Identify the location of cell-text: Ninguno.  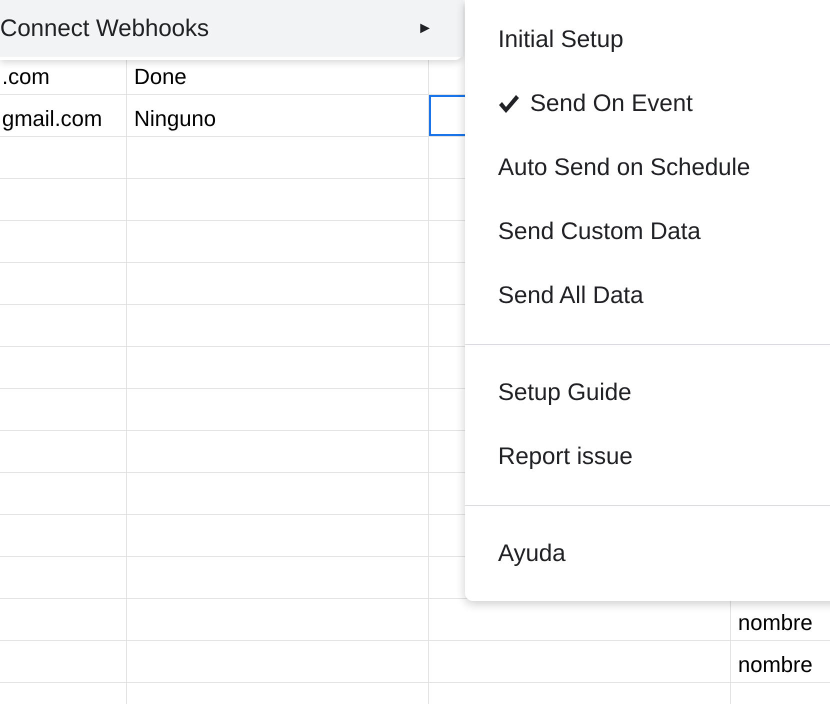
(174, 118).